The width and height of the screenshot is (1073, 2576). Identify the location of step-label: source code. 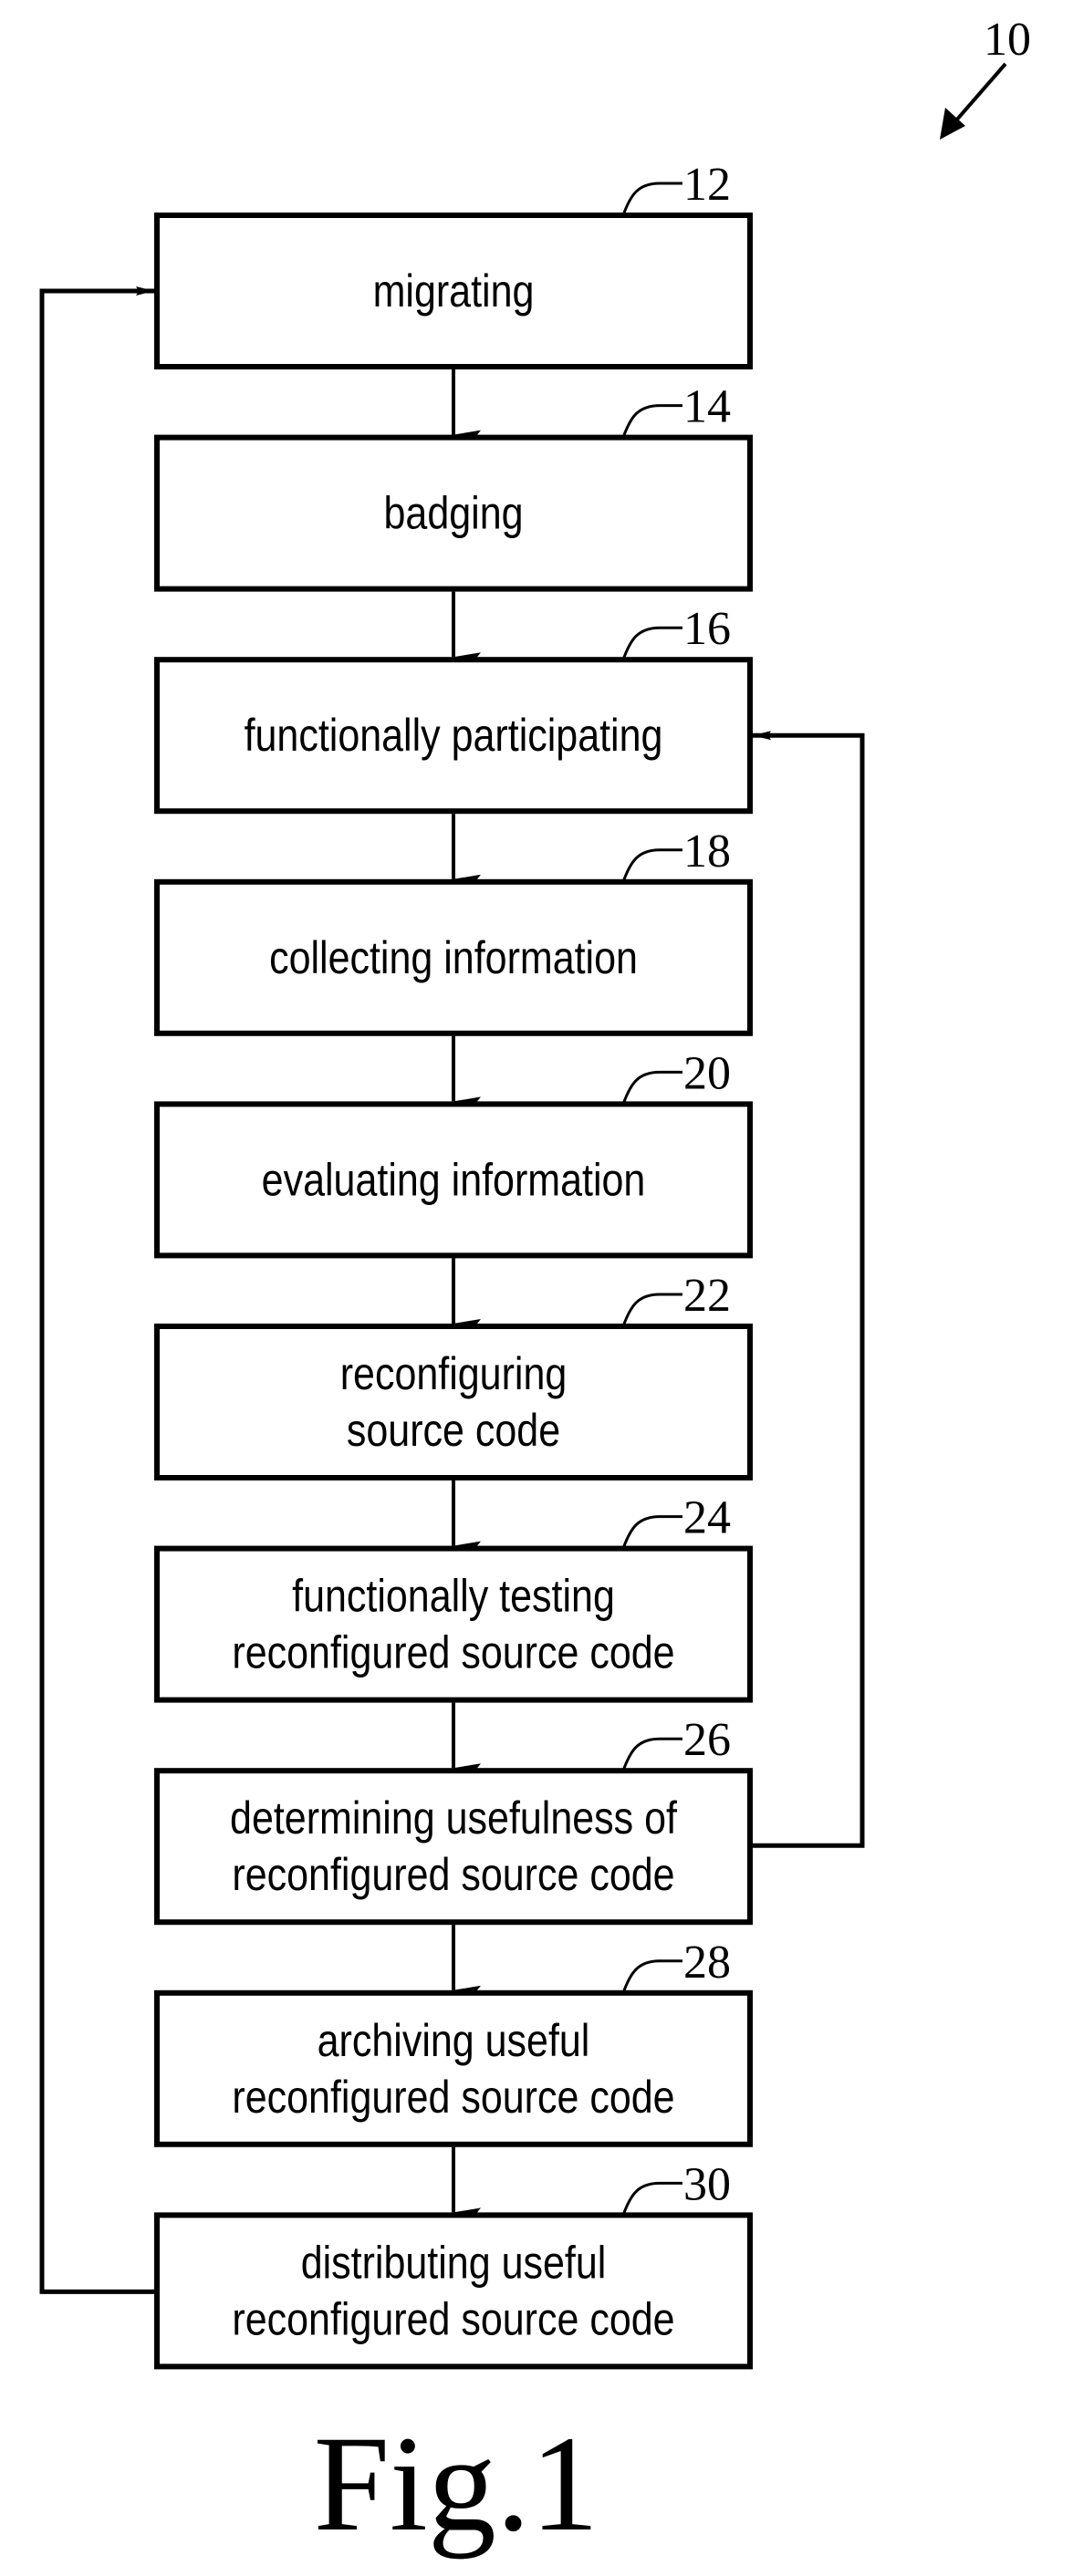
(454, 1430).